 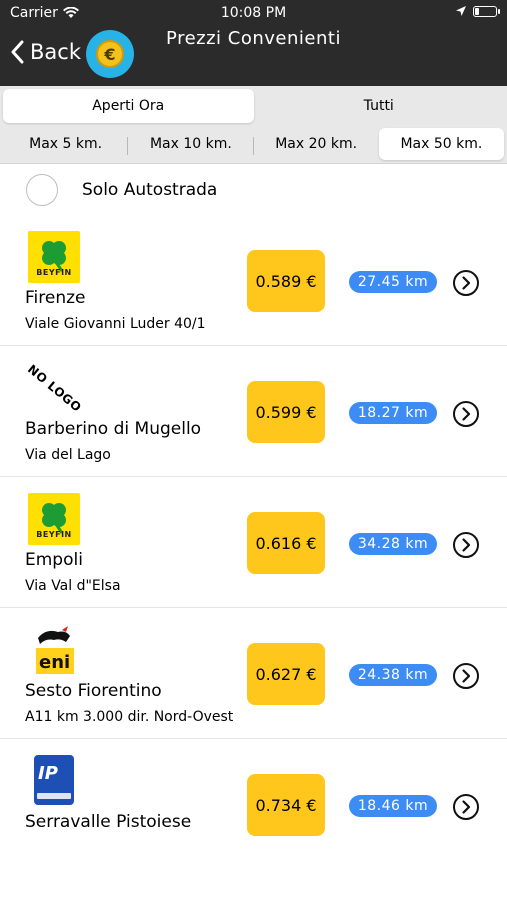 I want to click on brand-logo: eni, so click(x=54, y=650).